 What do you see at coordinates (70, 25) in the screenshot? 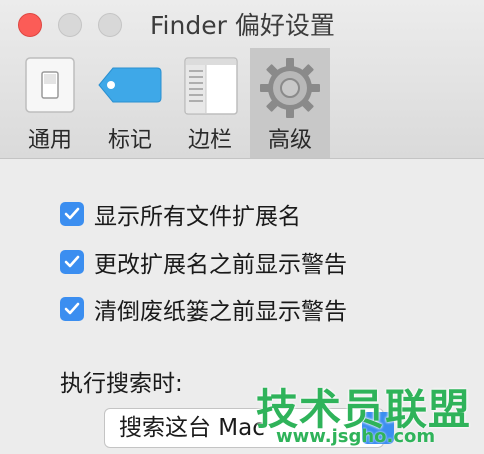
I see `minimize-button` at bounding box center [70, 25].